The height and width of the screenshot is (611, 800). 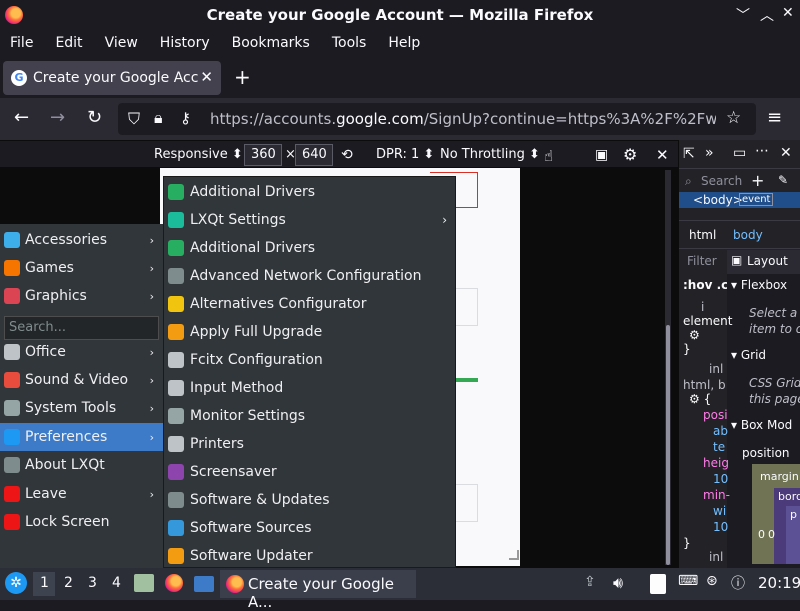 I want to click on html-search-input: Search, so click(x=721, y=181).